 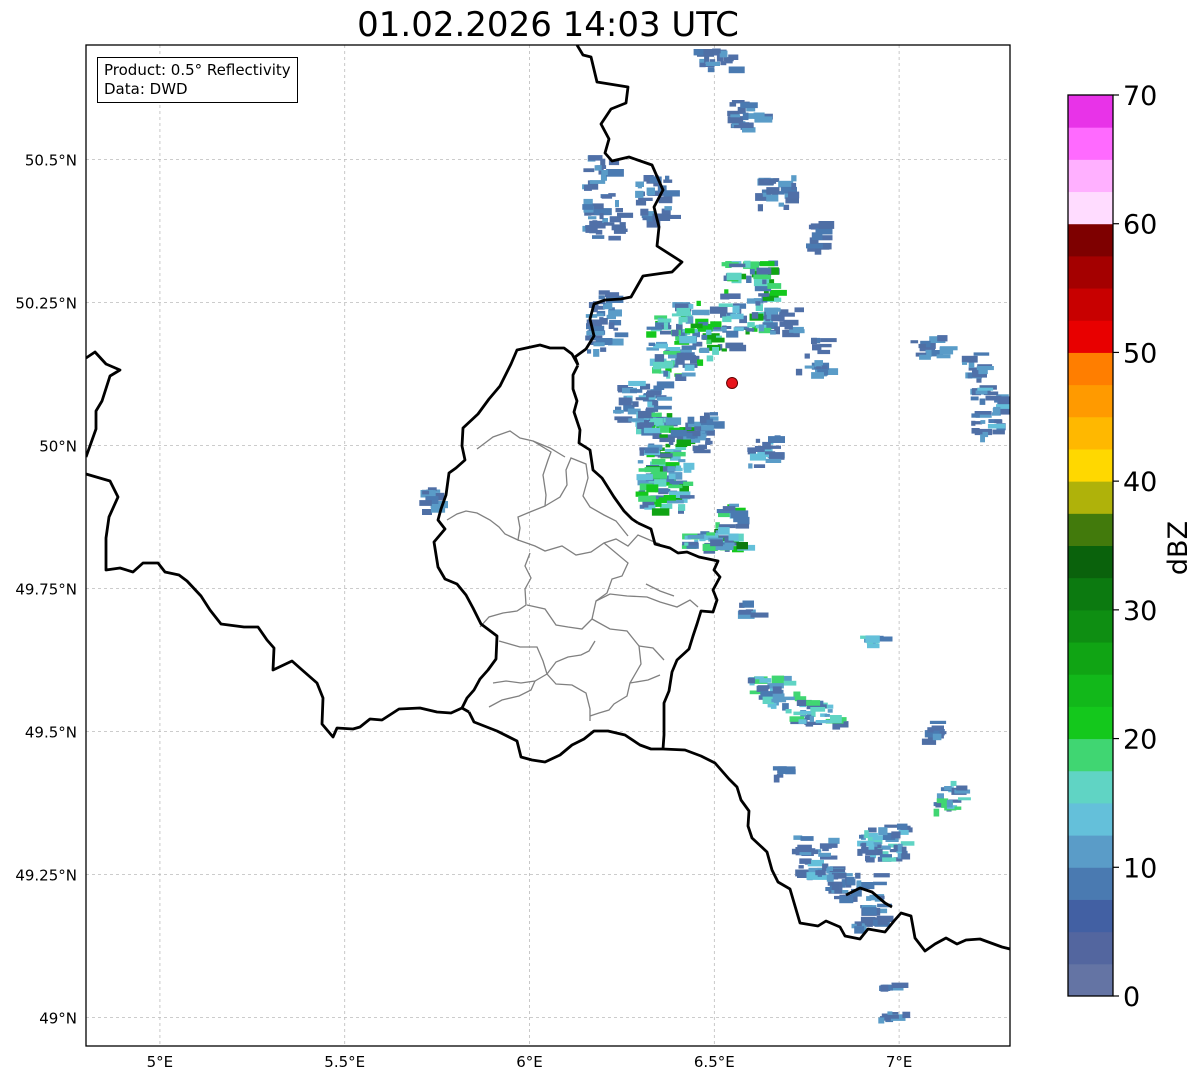 What do you see at coordinates (160, 1062) in the screenshot?
I see `lon-tick-label: 5°E` at bounding box center [160, 1062].